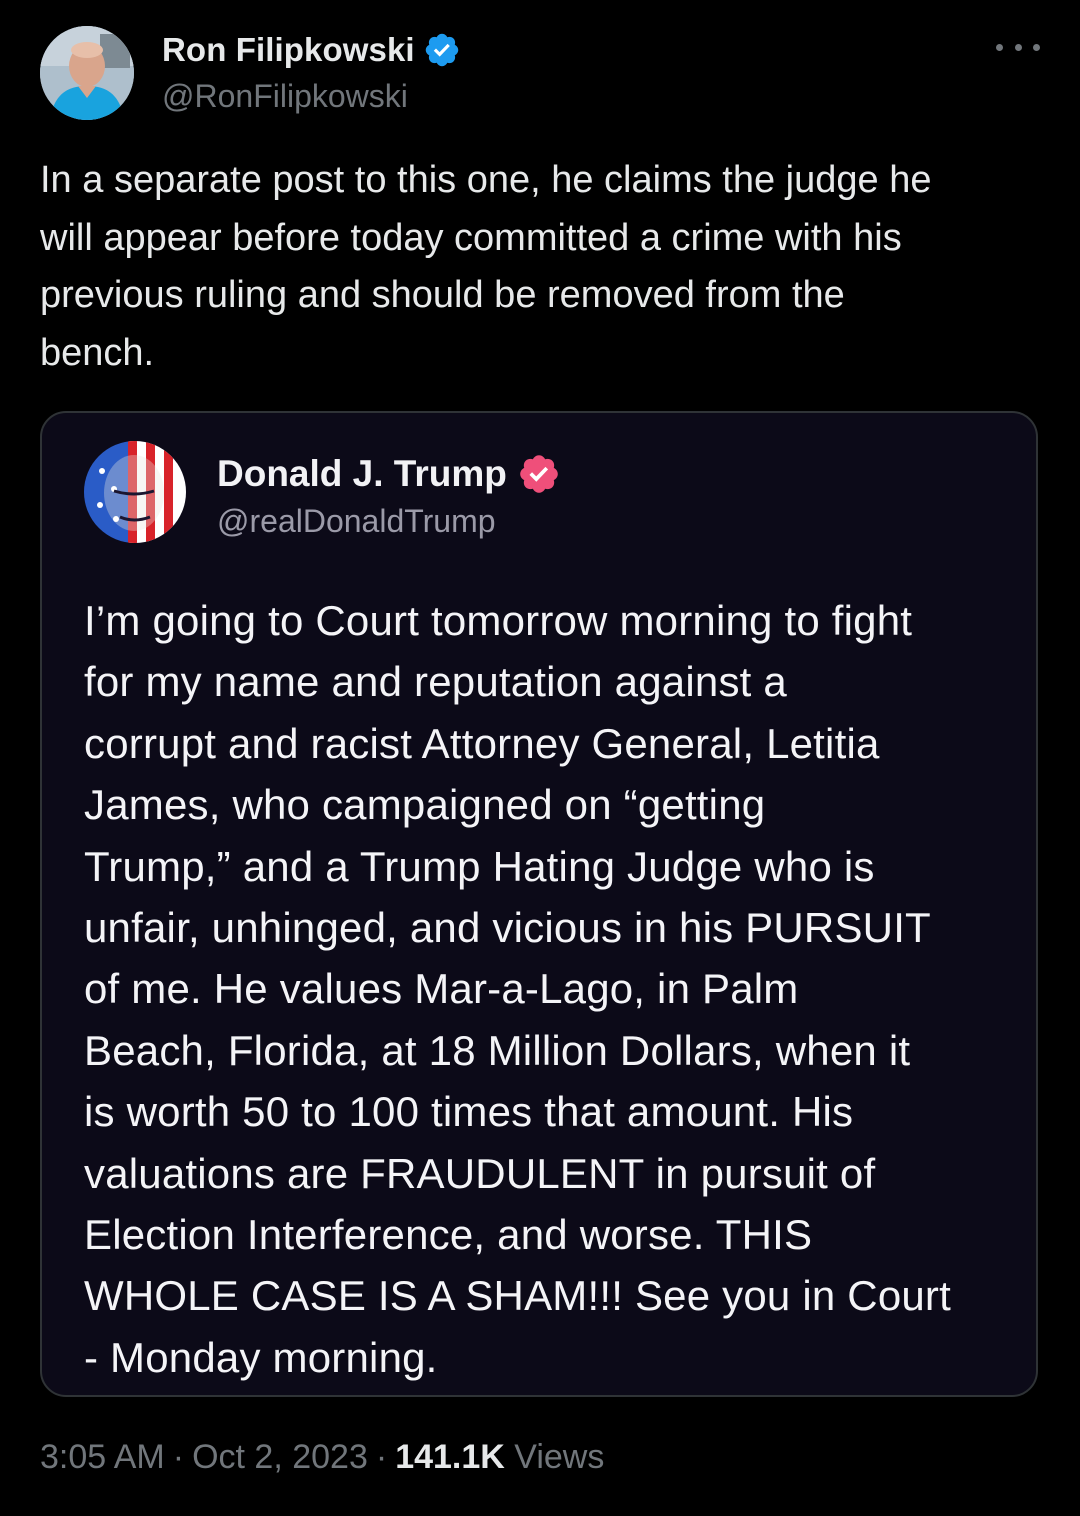 The height and width of the screenshot is (1516, 1080). What do you see at coordinates (450, 1457) in the screenshot?
I see `views-count: 141.1K` at bounding box center [450, 1457].